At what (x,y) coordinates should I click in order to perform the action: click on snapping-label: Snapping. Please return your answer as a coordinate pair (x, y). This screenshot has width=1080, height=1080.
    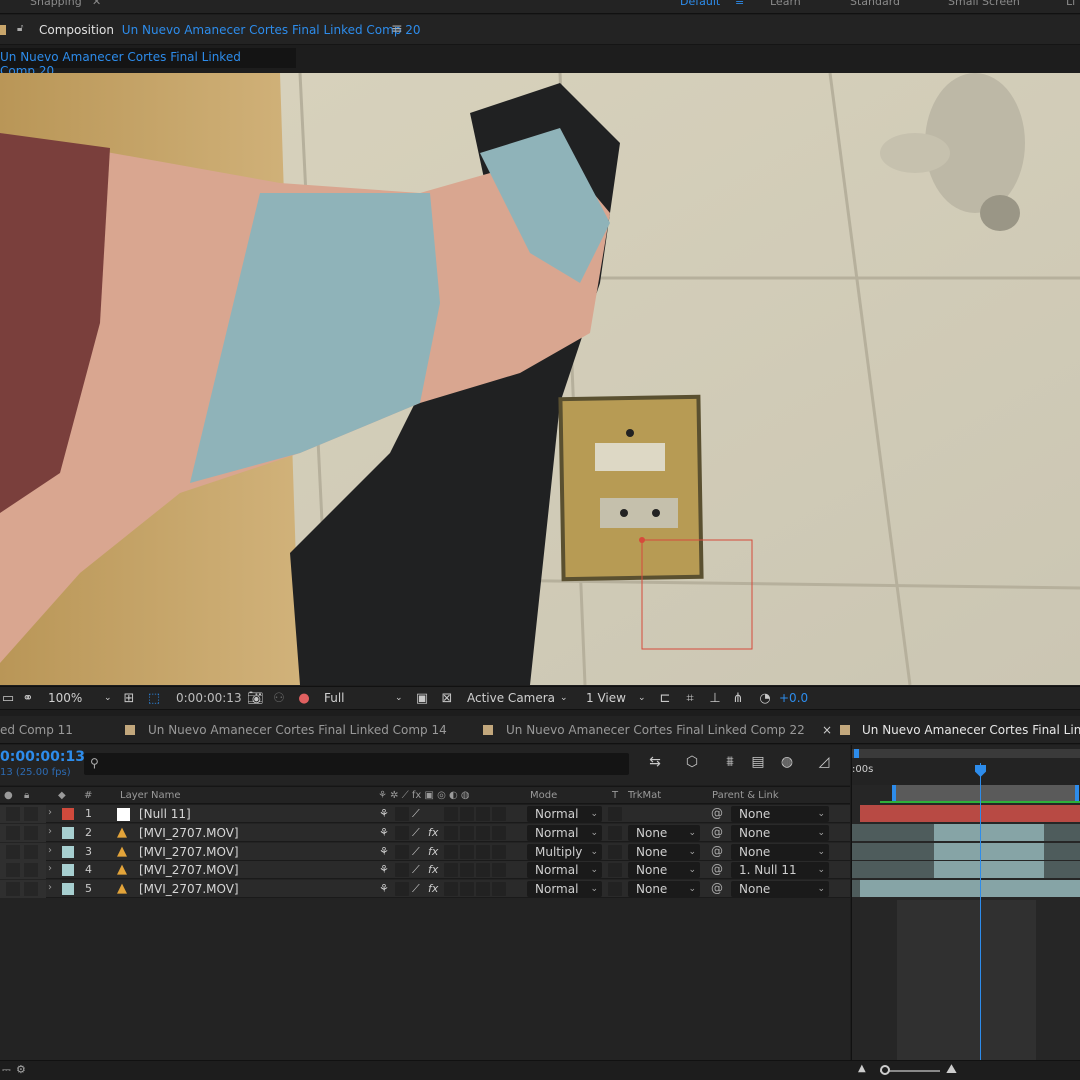
    Looking at the image, I should click on (56, 4).